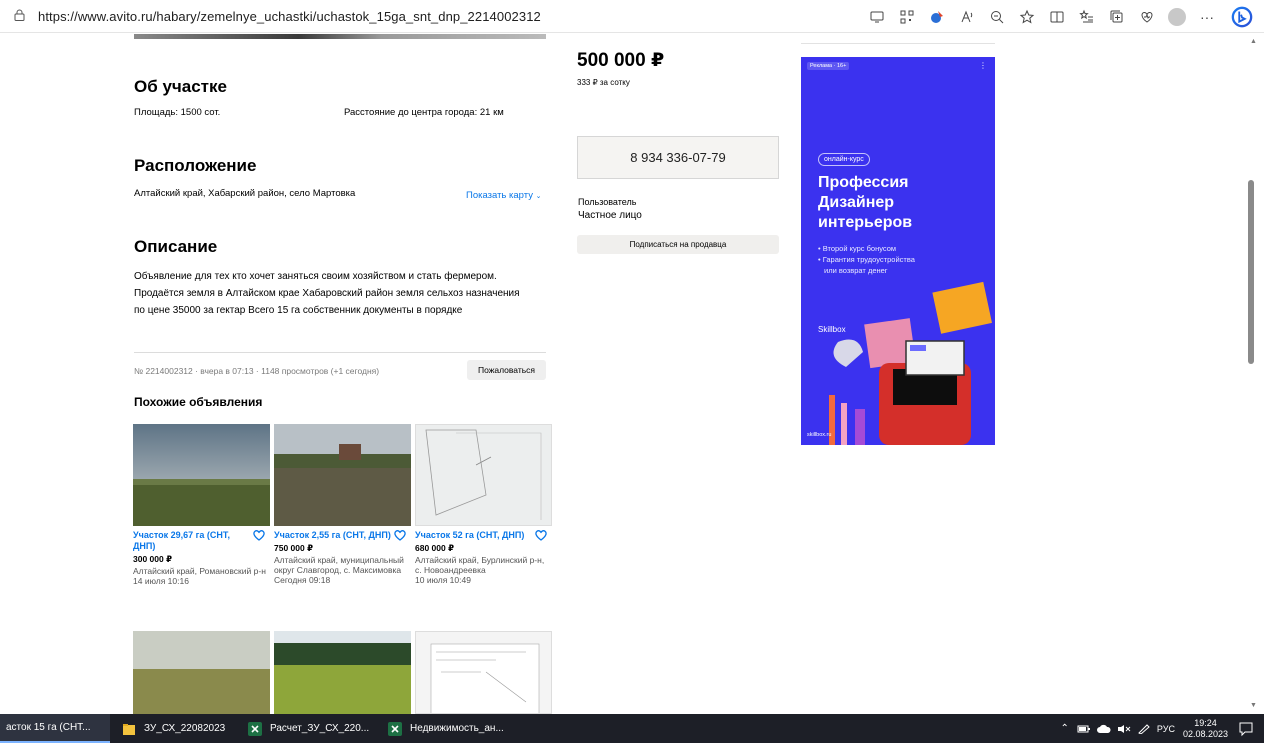  Describe the element at coordinates (898, 39) in the screenshot. I see `ad-slot-top` at that location.